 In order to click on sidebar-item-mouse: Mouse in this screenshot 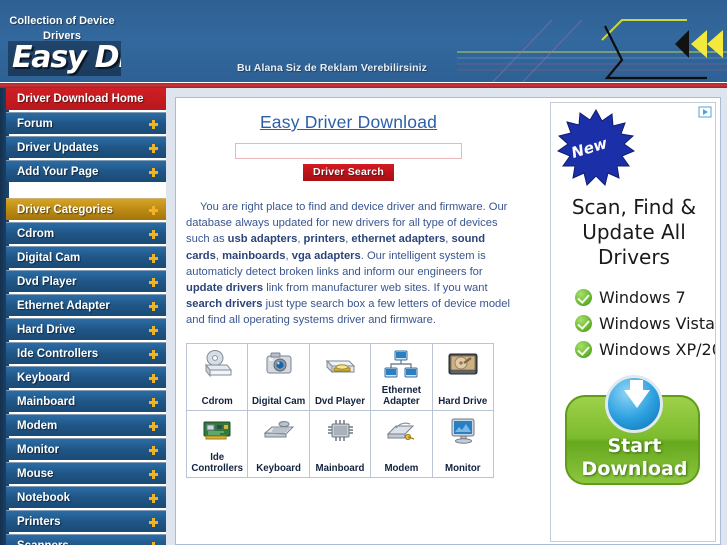, I will do `click(86, 473)`.